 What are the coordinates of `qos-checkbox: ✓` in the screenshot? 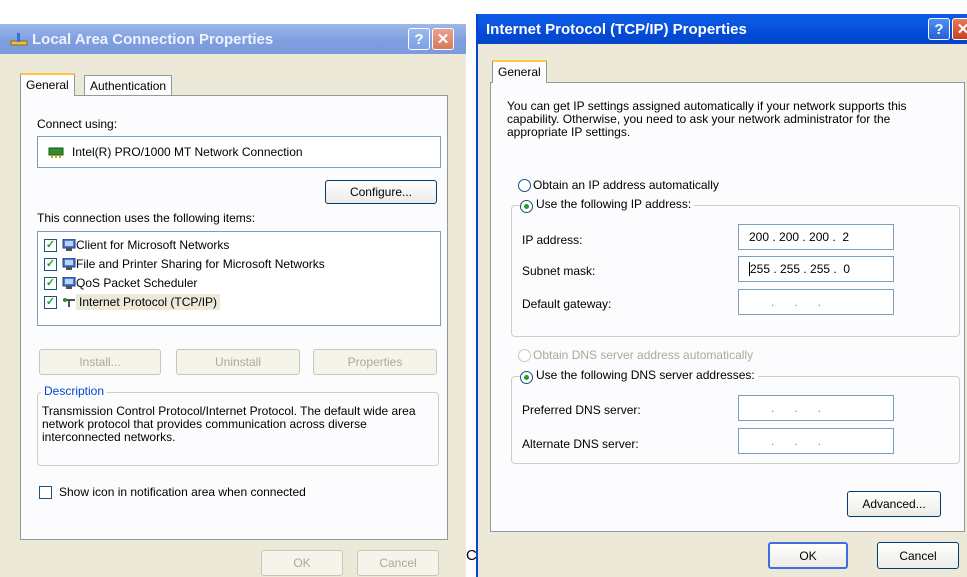 It's located at (50, 283).